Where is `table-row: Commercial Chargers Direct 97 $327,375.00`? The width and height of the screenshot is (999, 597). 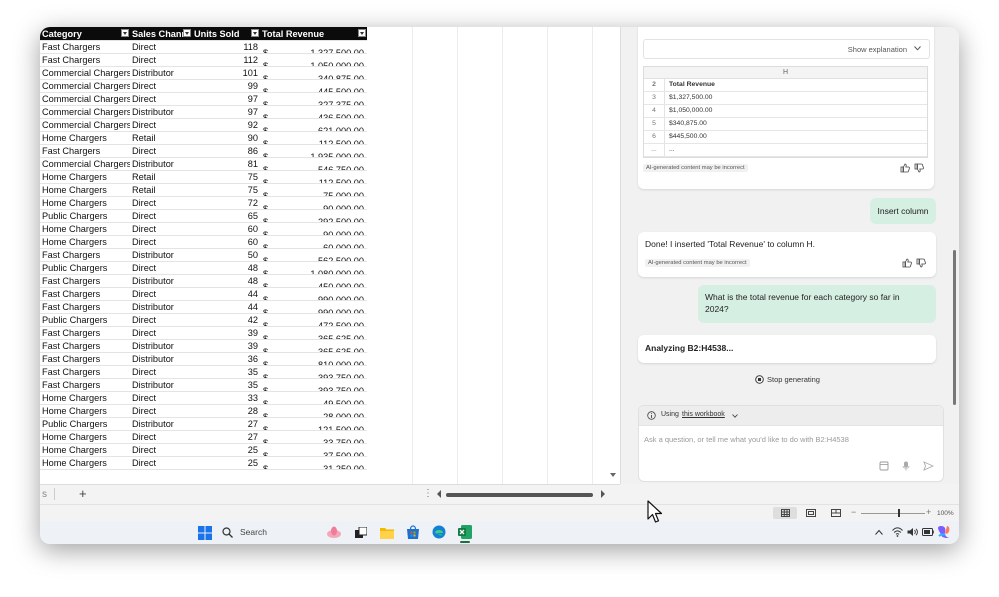
table-row: Commercial Chargers Direct 97 $327,375.00 is located at coordinates (203, 99).